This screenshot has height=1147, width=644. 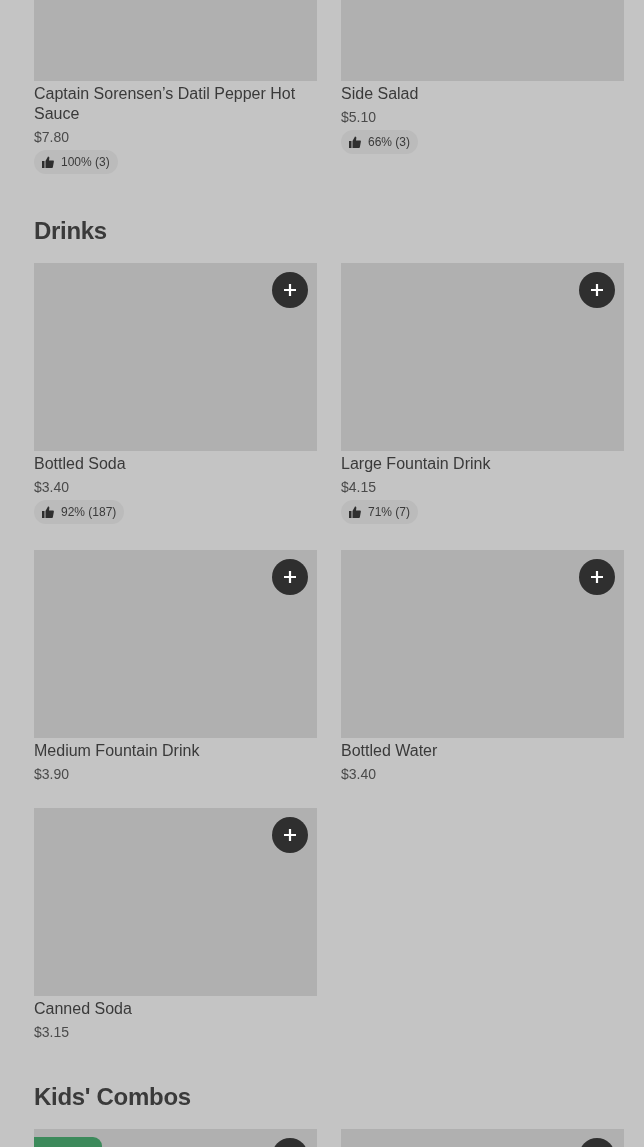 I want to click on item-name: Canned Soda, so click(x=83, y=1009).